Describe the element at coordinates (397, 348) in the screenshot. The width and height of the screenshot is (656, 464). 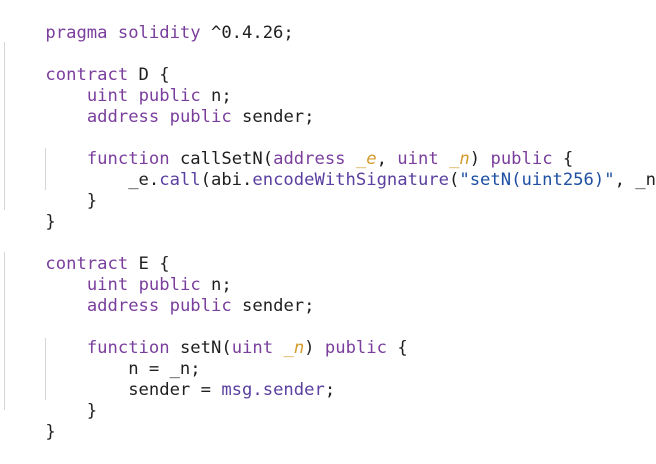
I see `brace-open: {` at that location.